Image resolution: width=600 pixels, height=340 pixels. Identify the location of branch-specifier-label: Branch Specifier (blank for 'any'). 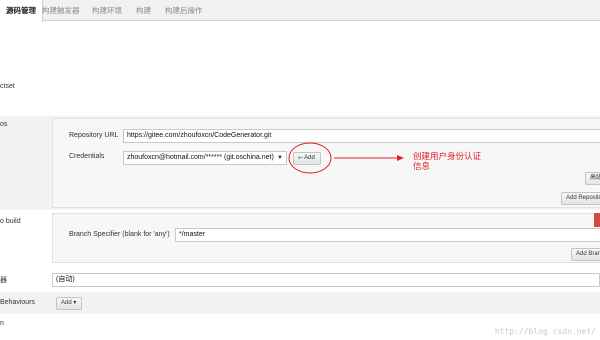
(119, 234).